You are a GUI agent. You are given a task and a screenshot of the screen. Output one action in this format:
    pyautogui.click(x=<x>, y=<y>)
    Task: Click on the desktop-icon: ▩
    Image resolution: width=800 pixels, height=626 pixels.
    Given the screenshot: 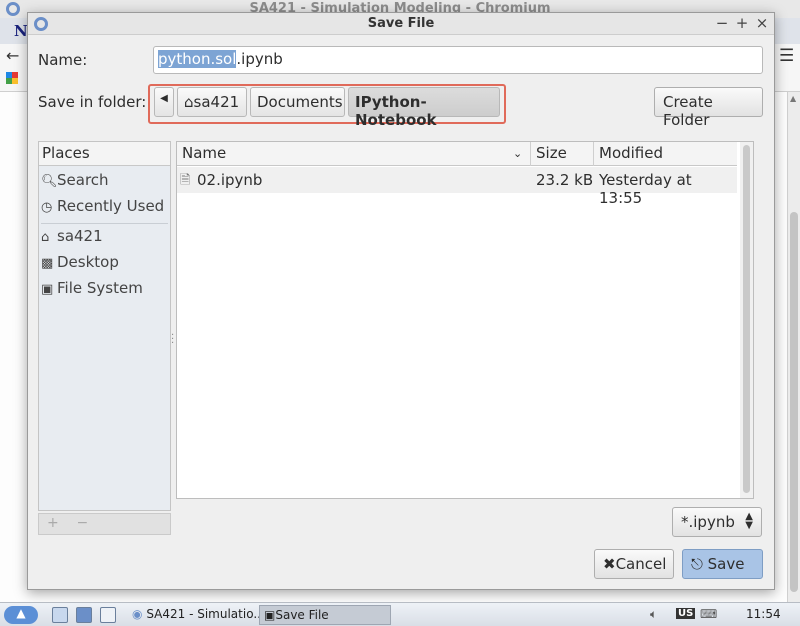 What is the action you would take?
    pyautogui.click(x=47, y=263)
    